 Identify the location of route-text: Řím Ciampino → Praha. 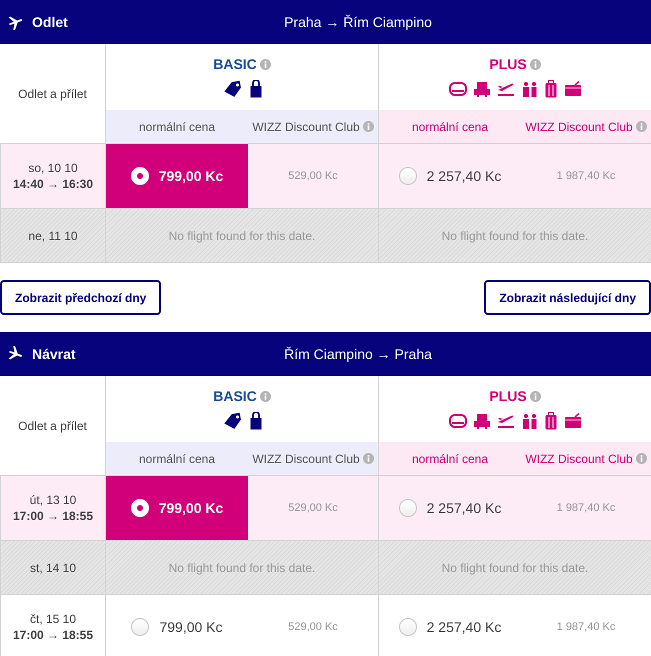
(358, 354).